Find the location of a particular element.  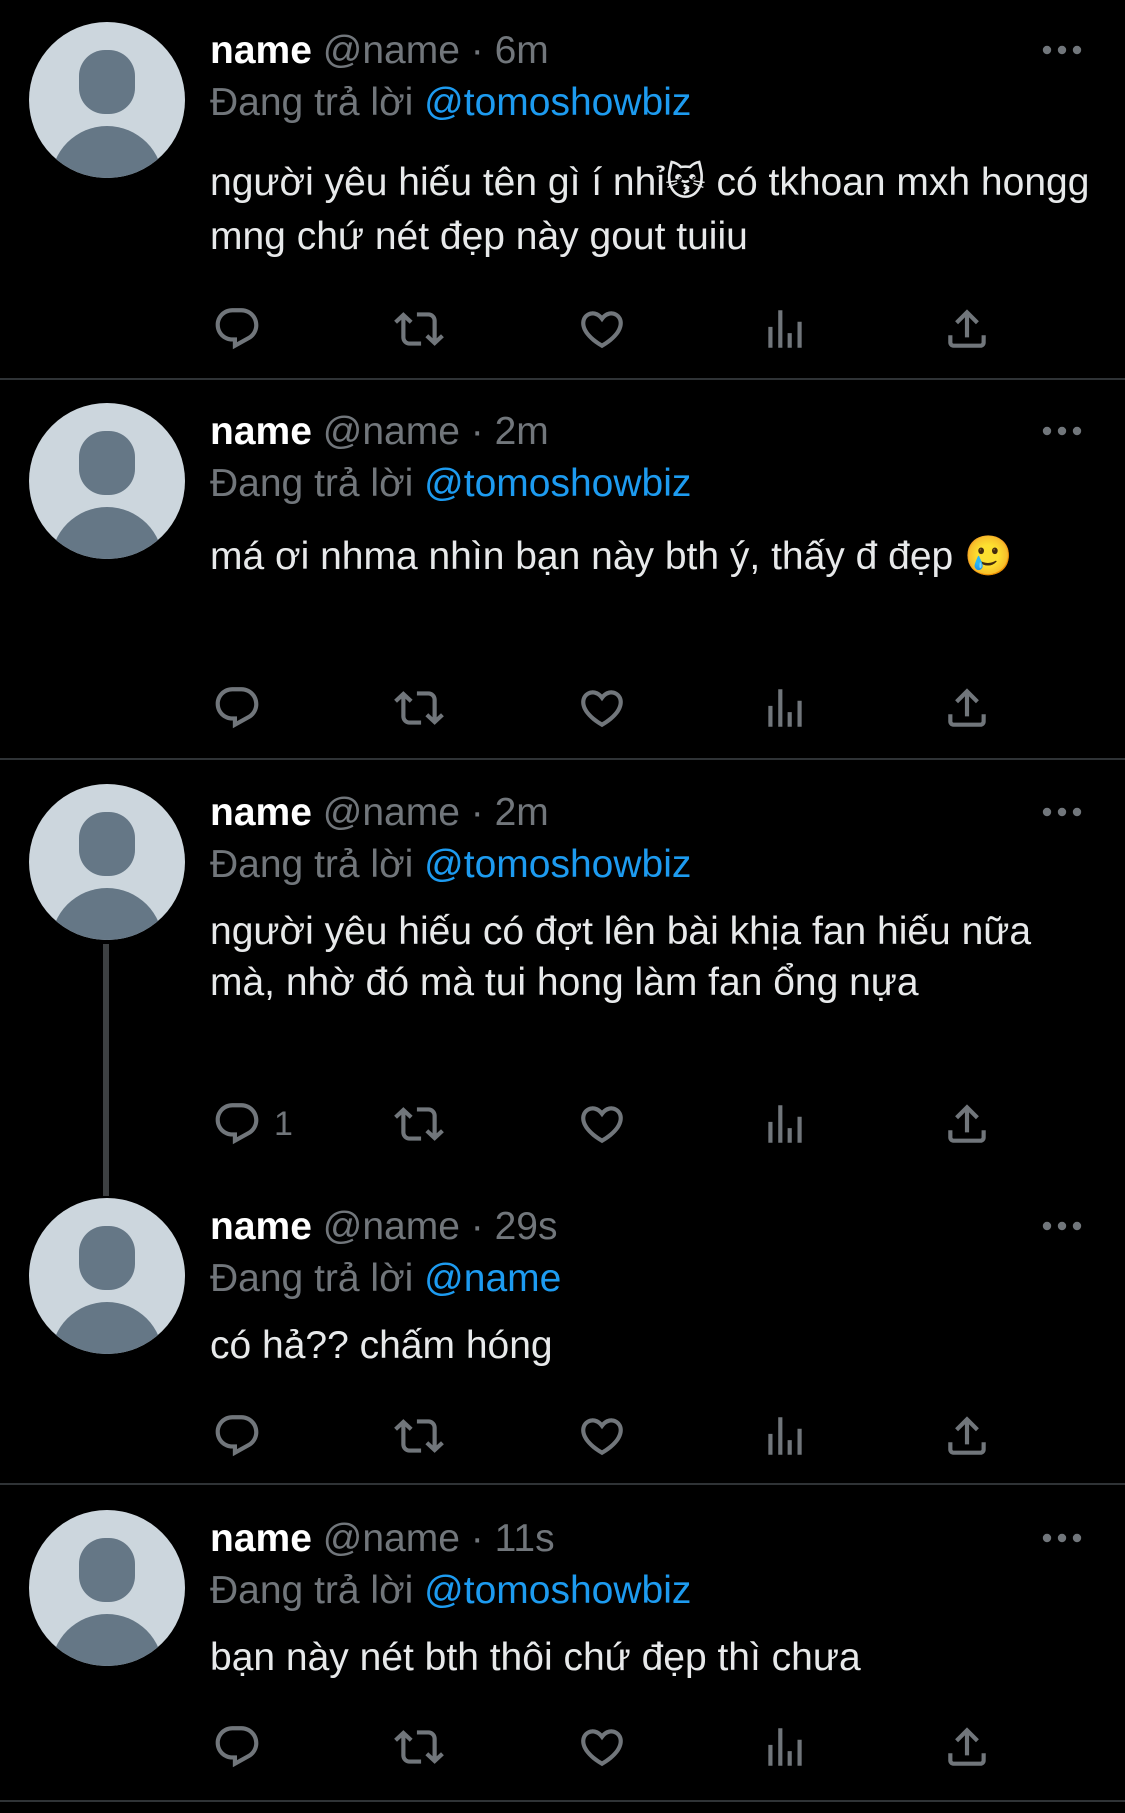

reply-button: 1 is located at coordinates (252, 1124).